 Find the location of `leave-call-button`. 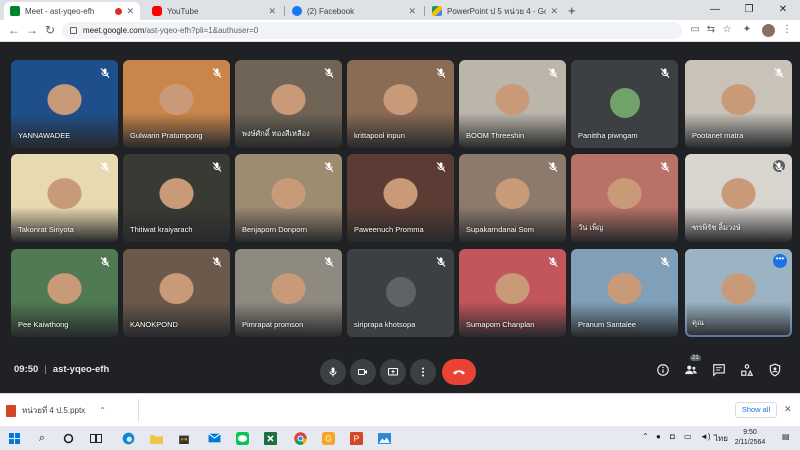

leave-call-button is located at coordinates (459, 372).